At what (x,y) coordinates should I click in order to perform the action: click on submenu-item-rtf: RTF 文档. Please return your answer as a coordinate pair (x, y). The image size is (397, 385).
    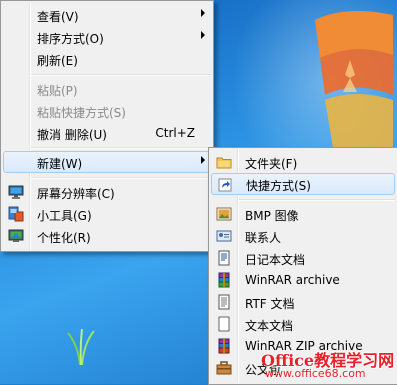
    Looking at the image, I should click on (303, 302).